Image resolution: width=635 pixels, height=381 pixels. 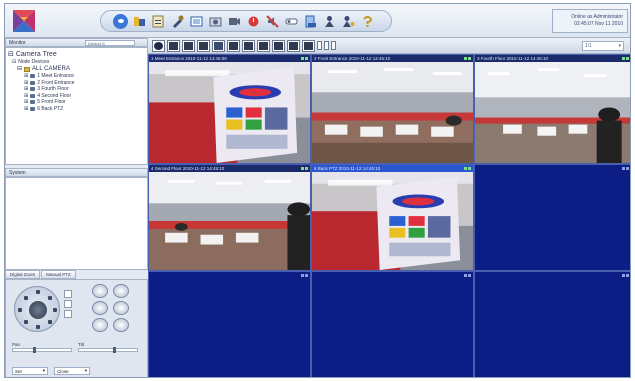 What do you see at coordinates (348, 21) in the screenshot?
I see `user-settings-icon` at bounding box center [348, 21].